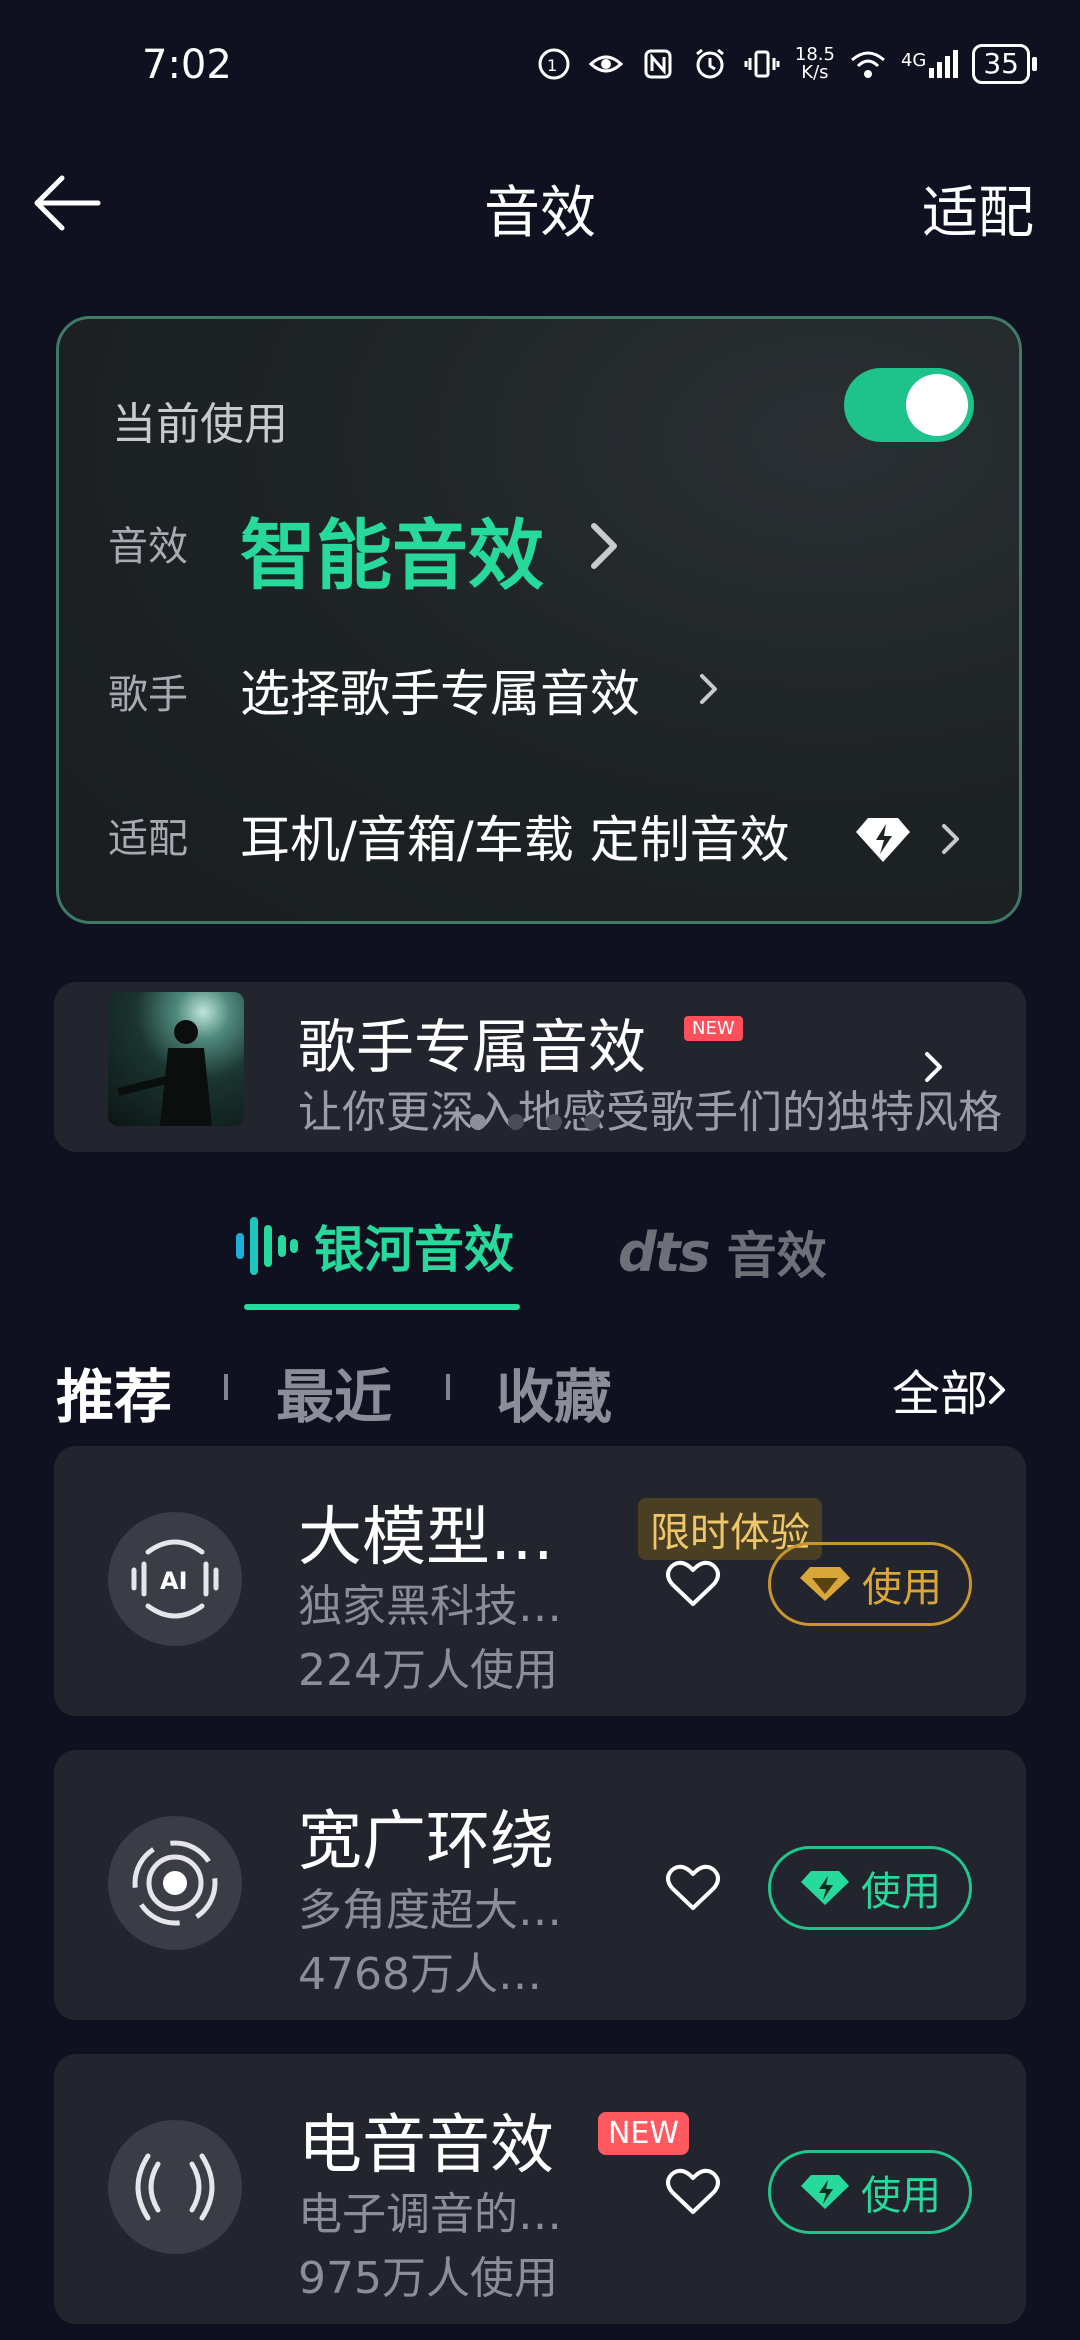 This screenshot has height=2340, width=1080. Describe the element at coordinates (762, 64) in the screenshot. I see `vibrate-icon` at that location.